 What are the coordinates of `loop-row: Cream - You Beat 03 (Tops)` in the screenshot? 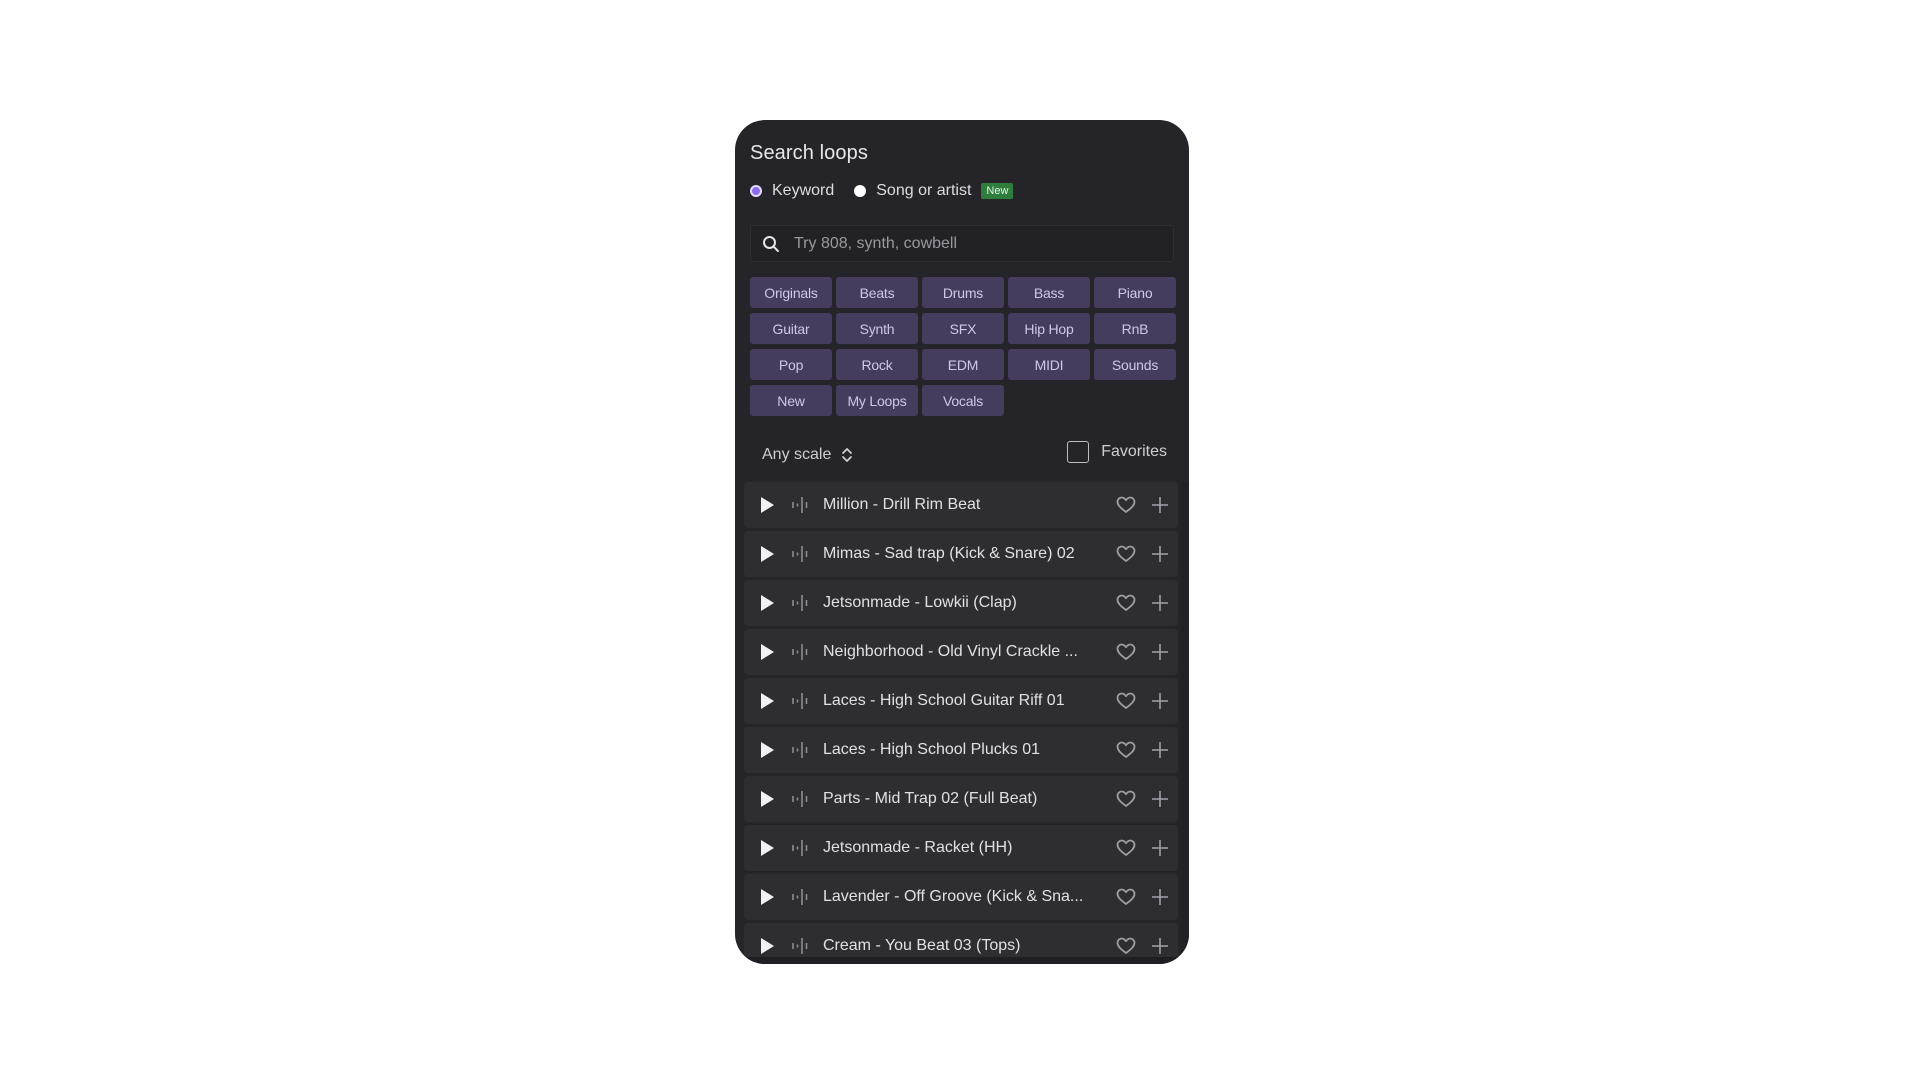 It's located at (961, 940).